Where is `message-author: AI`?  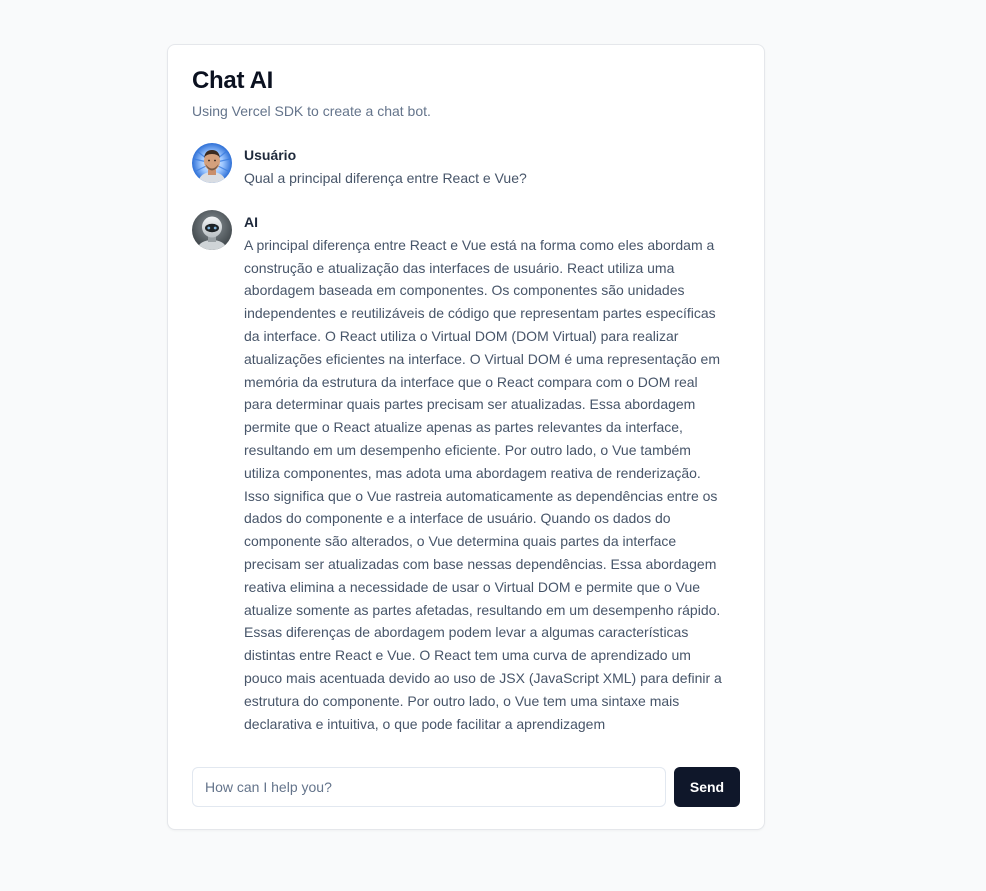 message-author: AI is located at coordinates (251, 221).